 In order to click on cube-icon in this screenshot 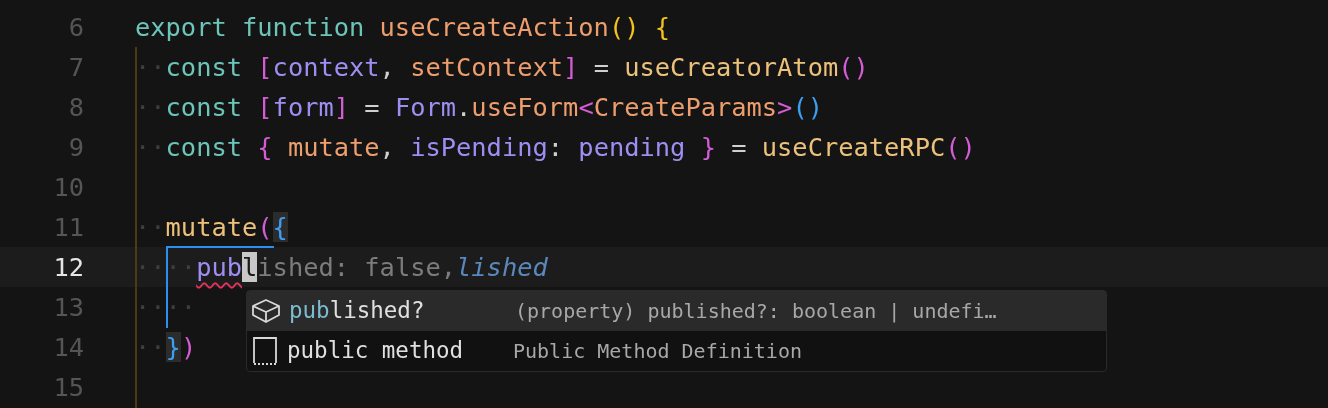, I will do `click(266, 311)`.